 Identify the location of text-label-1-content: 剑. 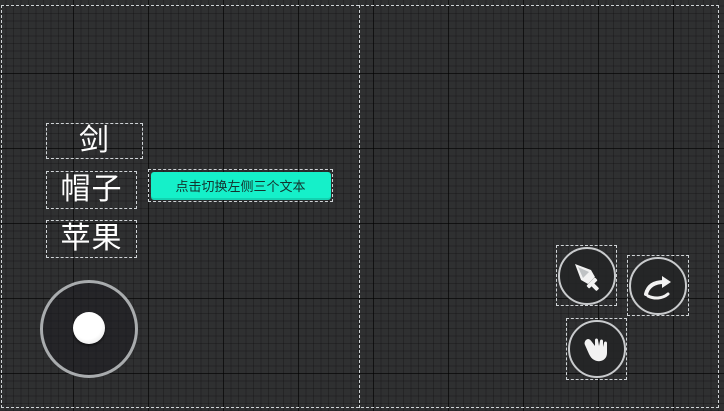
(94, 140).